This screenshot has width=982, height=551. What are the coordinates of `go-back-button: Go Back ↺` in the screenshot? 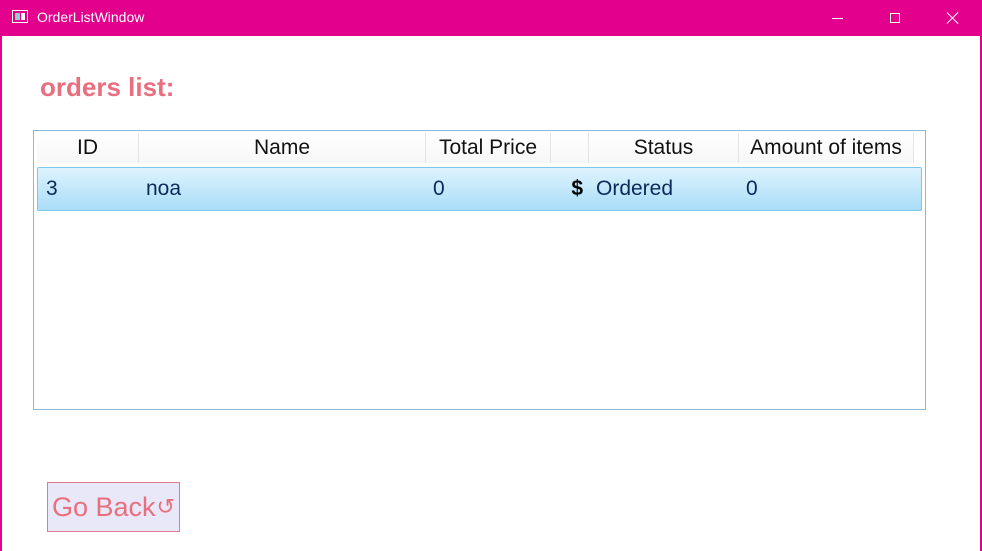 It's located at (113, 507).